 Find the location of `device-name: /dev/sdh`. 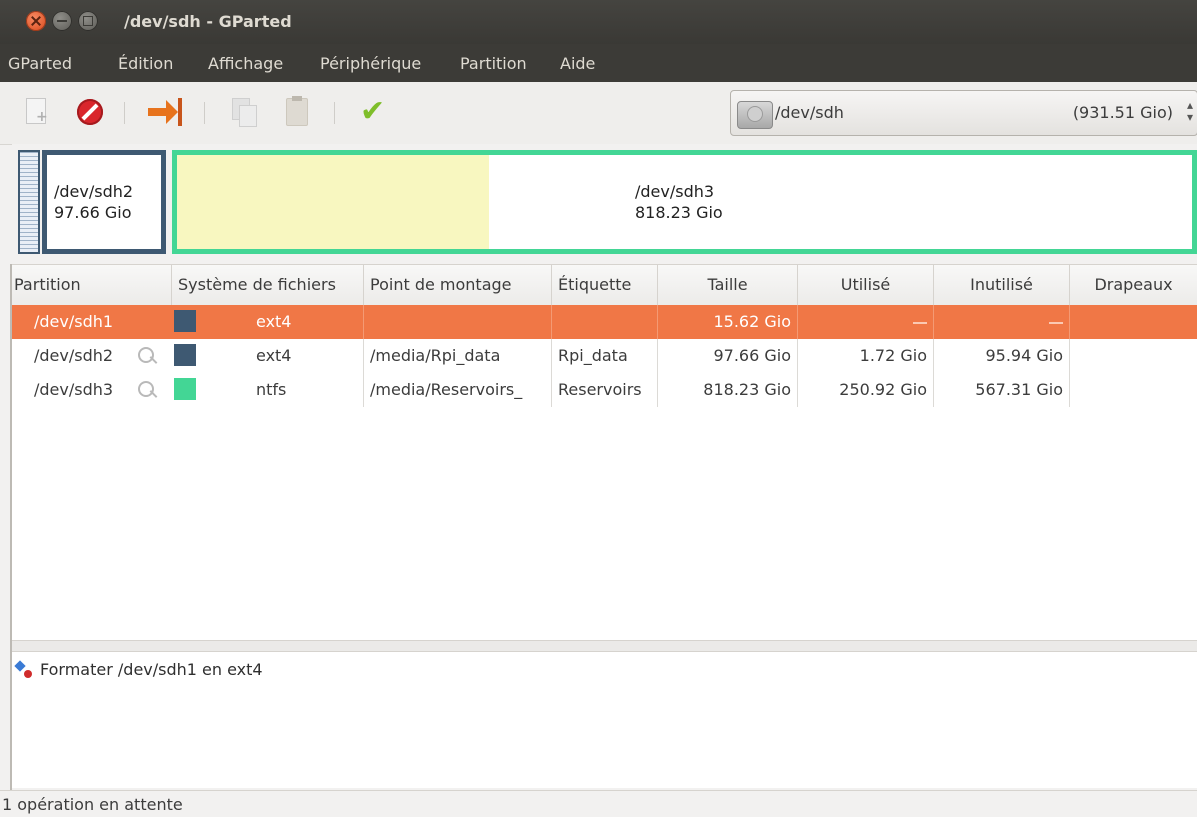

device-name: /dev/sdh is located at coordinates (809, 112).